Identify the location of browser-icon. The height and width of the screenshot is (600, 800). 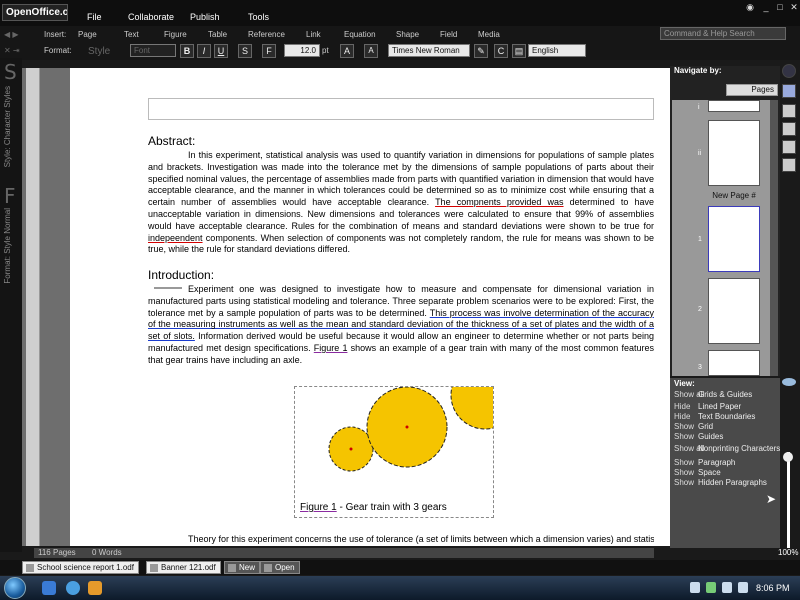
(73, 588).